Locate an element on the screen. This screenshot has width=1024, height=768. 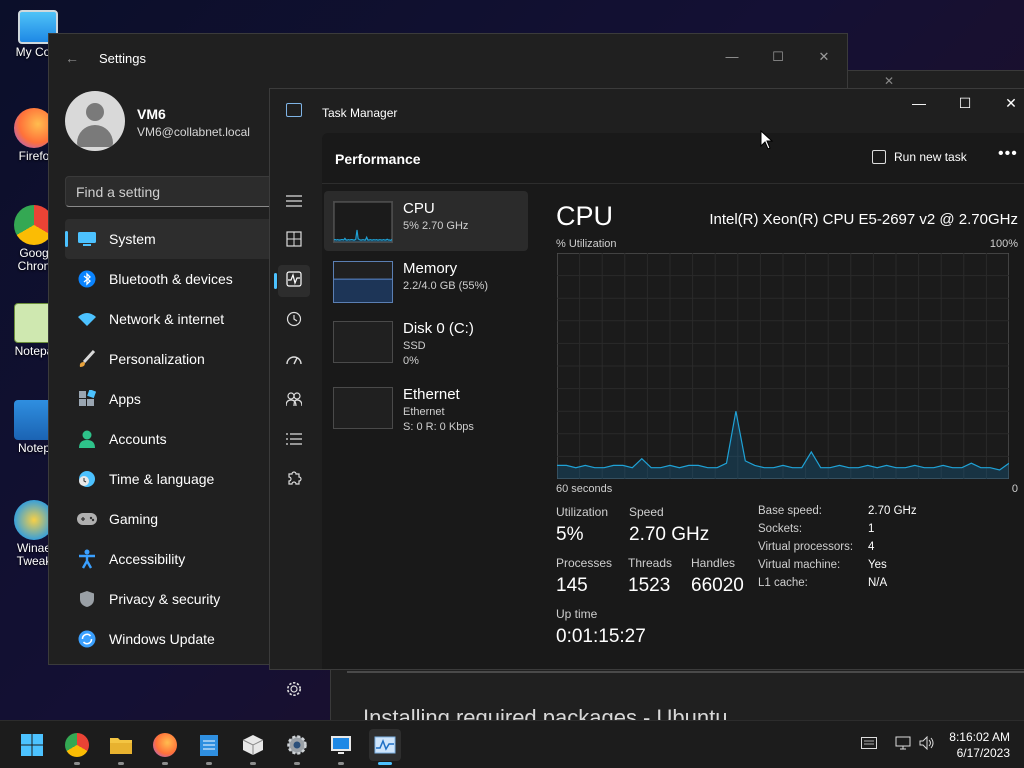
nav-rail is located at coordinates (294, 414).